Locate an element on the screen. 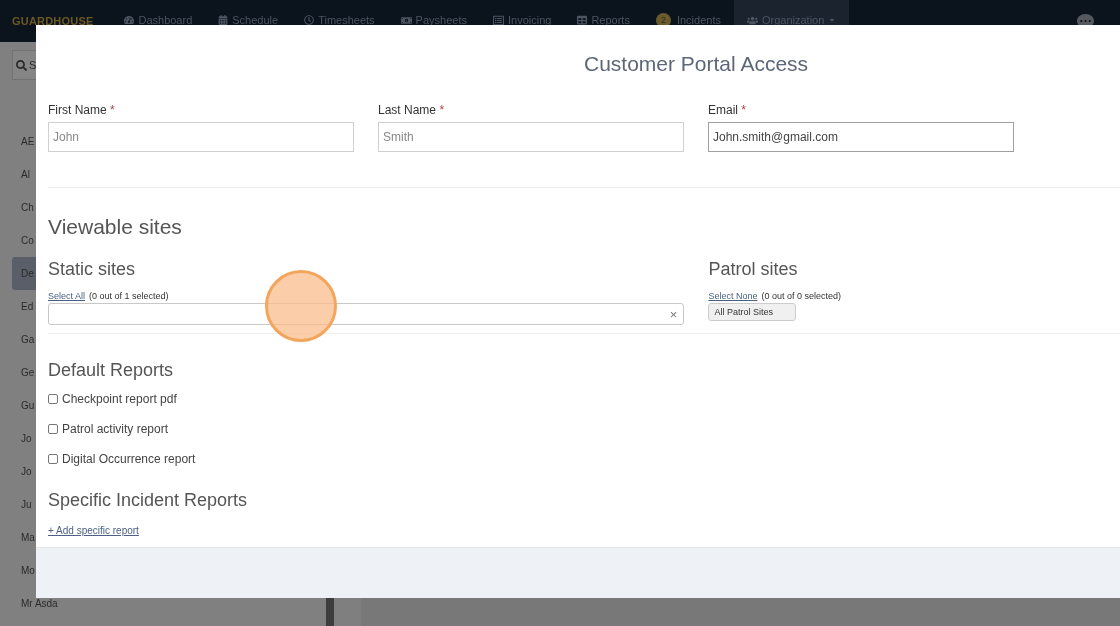 The width and height of the screenshot is (1120, 626). subsection-heading: Static sites is located at coordinates (92, 269).